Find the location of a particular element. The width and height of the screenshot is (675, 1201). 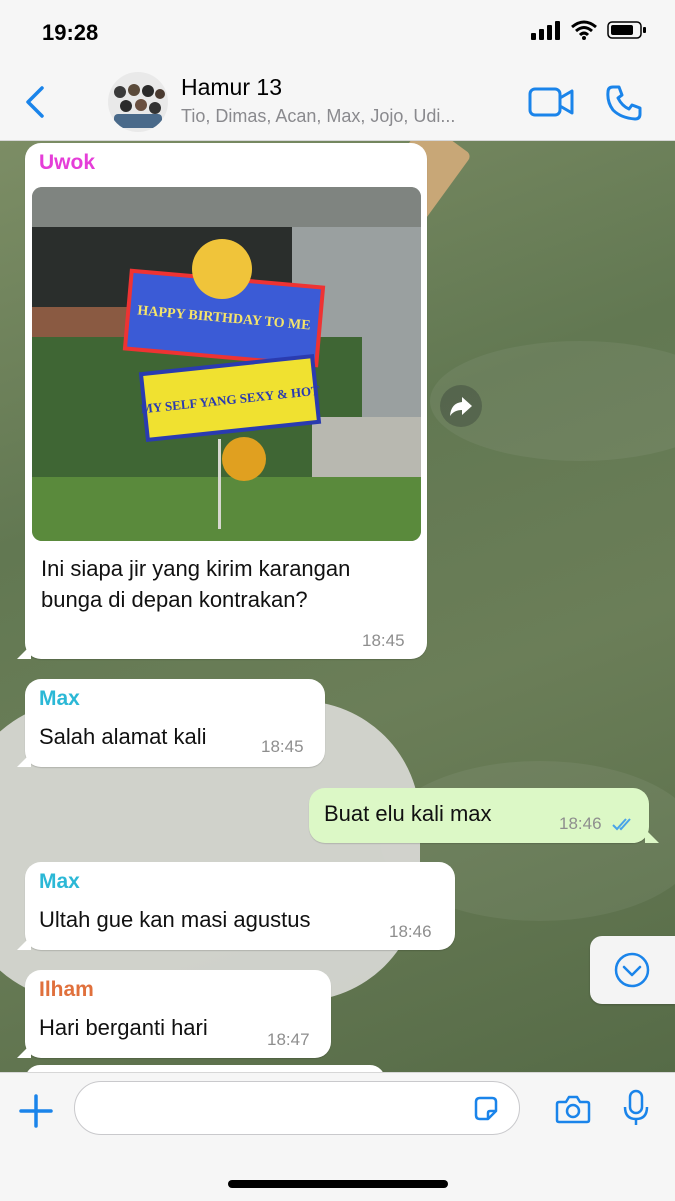

message-text: Ultah gue kan masi agustus is located at coordinates (175, 919).